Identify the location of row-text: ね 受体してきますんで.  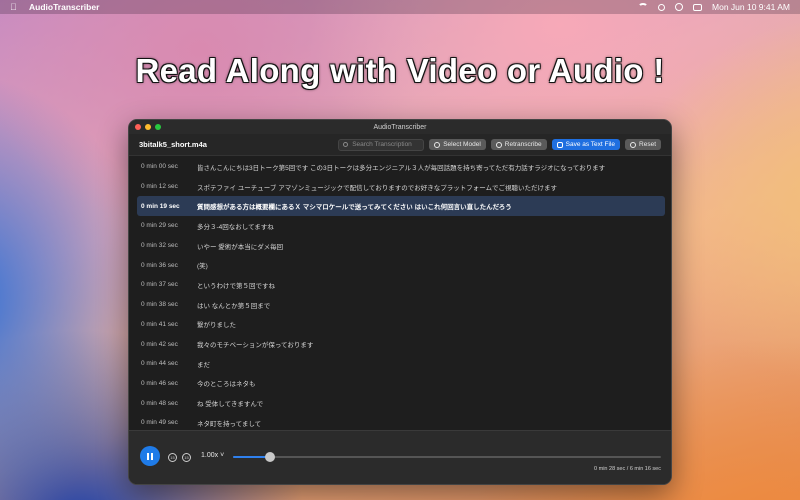
(230, 405).